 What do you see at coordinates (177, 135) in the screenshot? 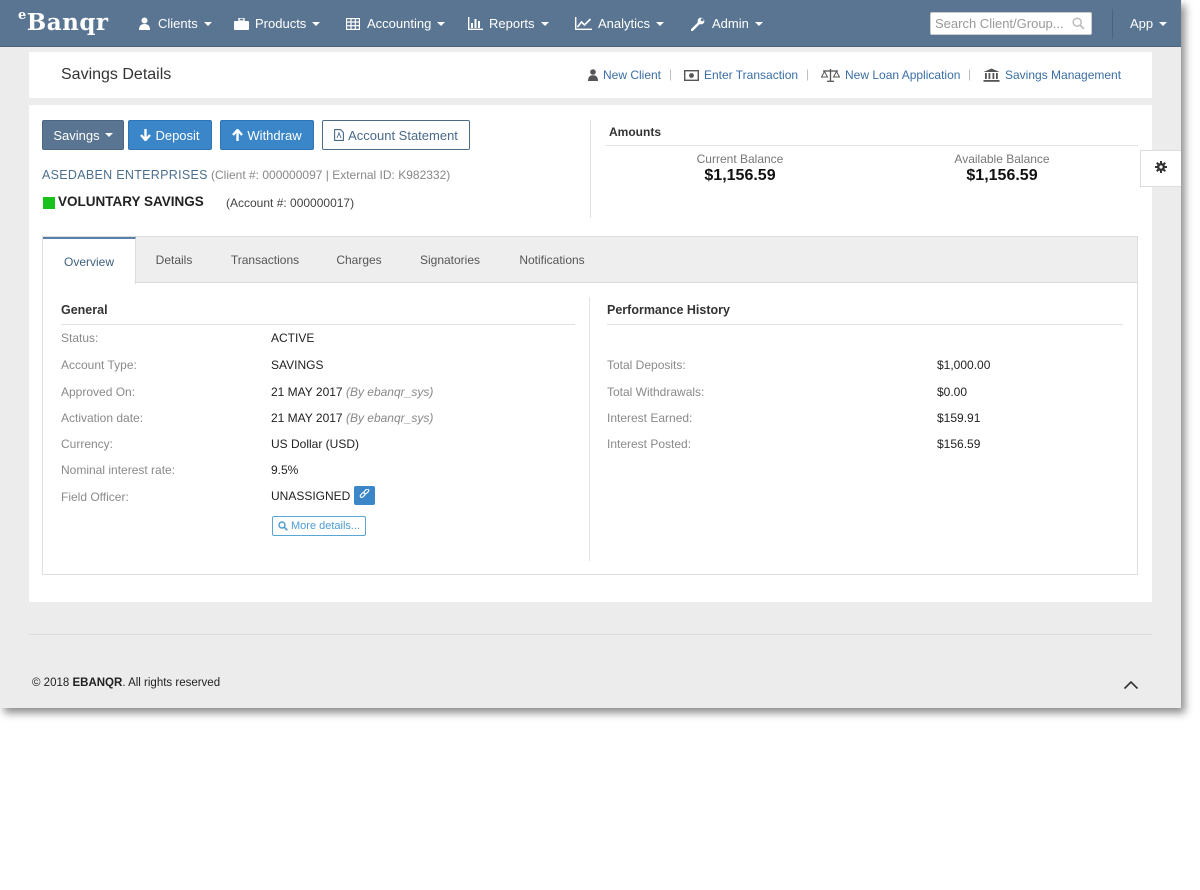
I see `deposit-button-label: Deposit` at bounding box center [177, 135].